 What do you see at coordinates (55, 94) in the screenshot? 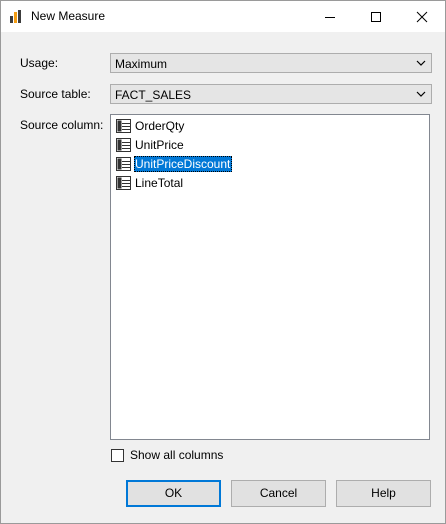
I see `source-table-label: Source table:` at bounding box center [55, 94].